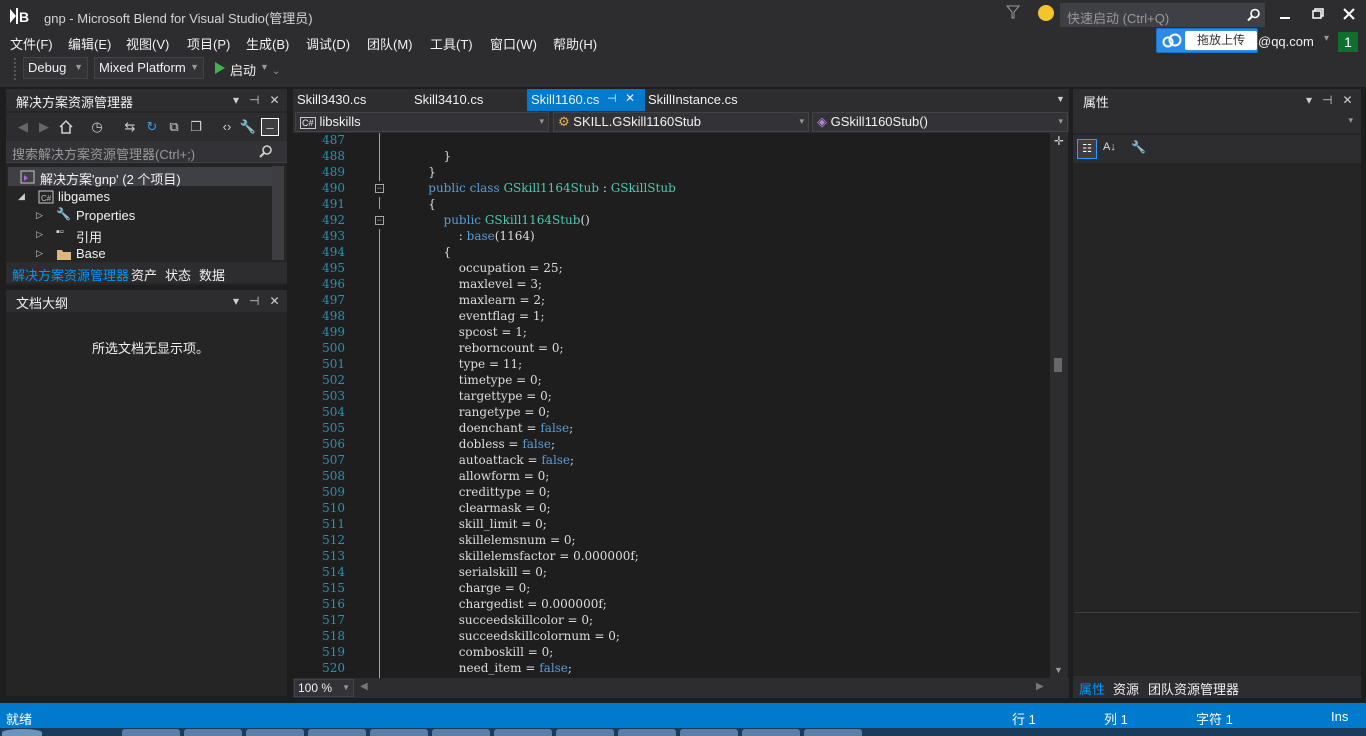  I want to click on scroll-left-icon: ◀, so click(364, 686).